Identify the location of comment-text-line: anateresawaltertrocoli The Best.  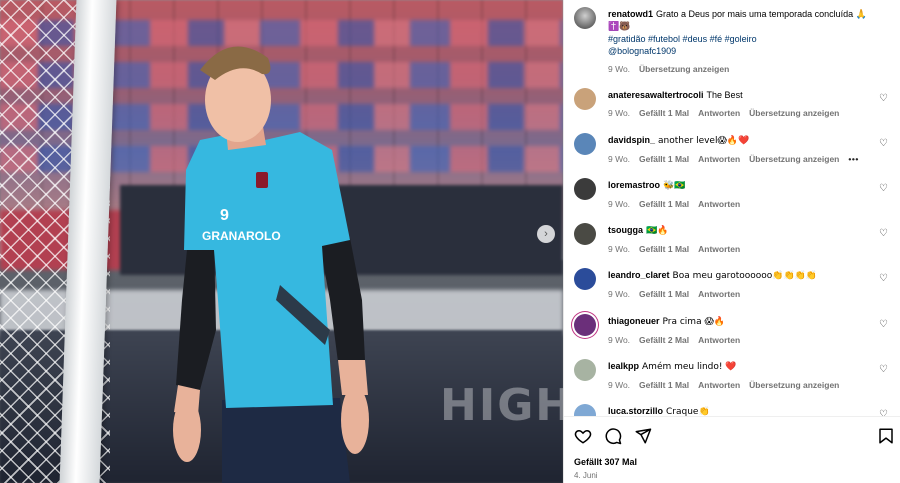
(750, 95).